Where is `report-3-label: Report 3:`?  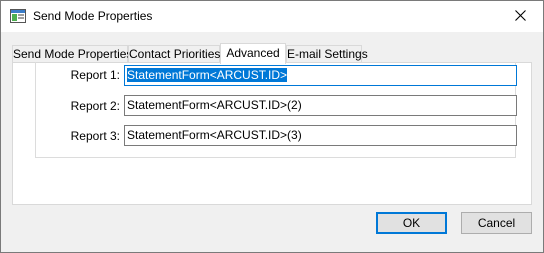 report-3-label: Report 3: is located at coordinates (95, 136).